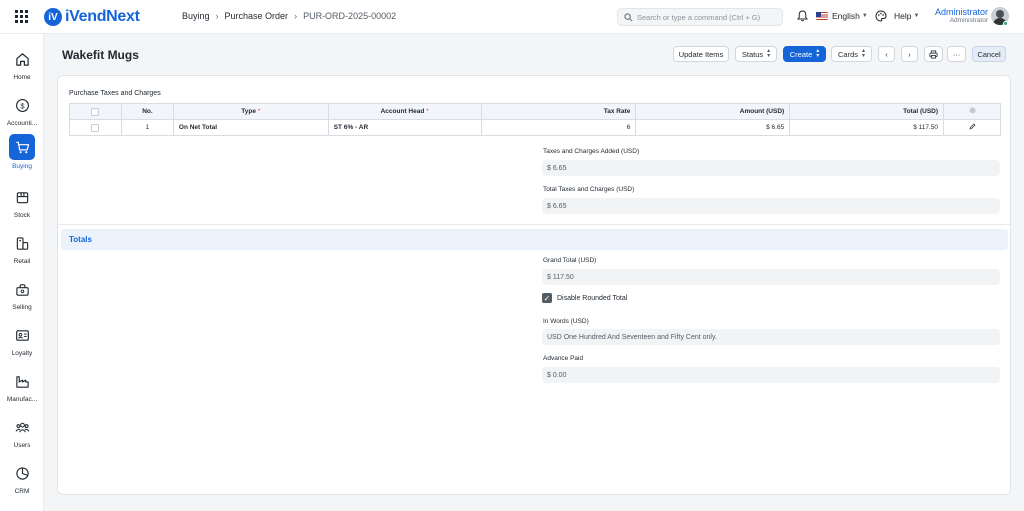 This screenshot has width=1024, height=511. I want to click on row-amount: $ 6.65, so click(713, 127).